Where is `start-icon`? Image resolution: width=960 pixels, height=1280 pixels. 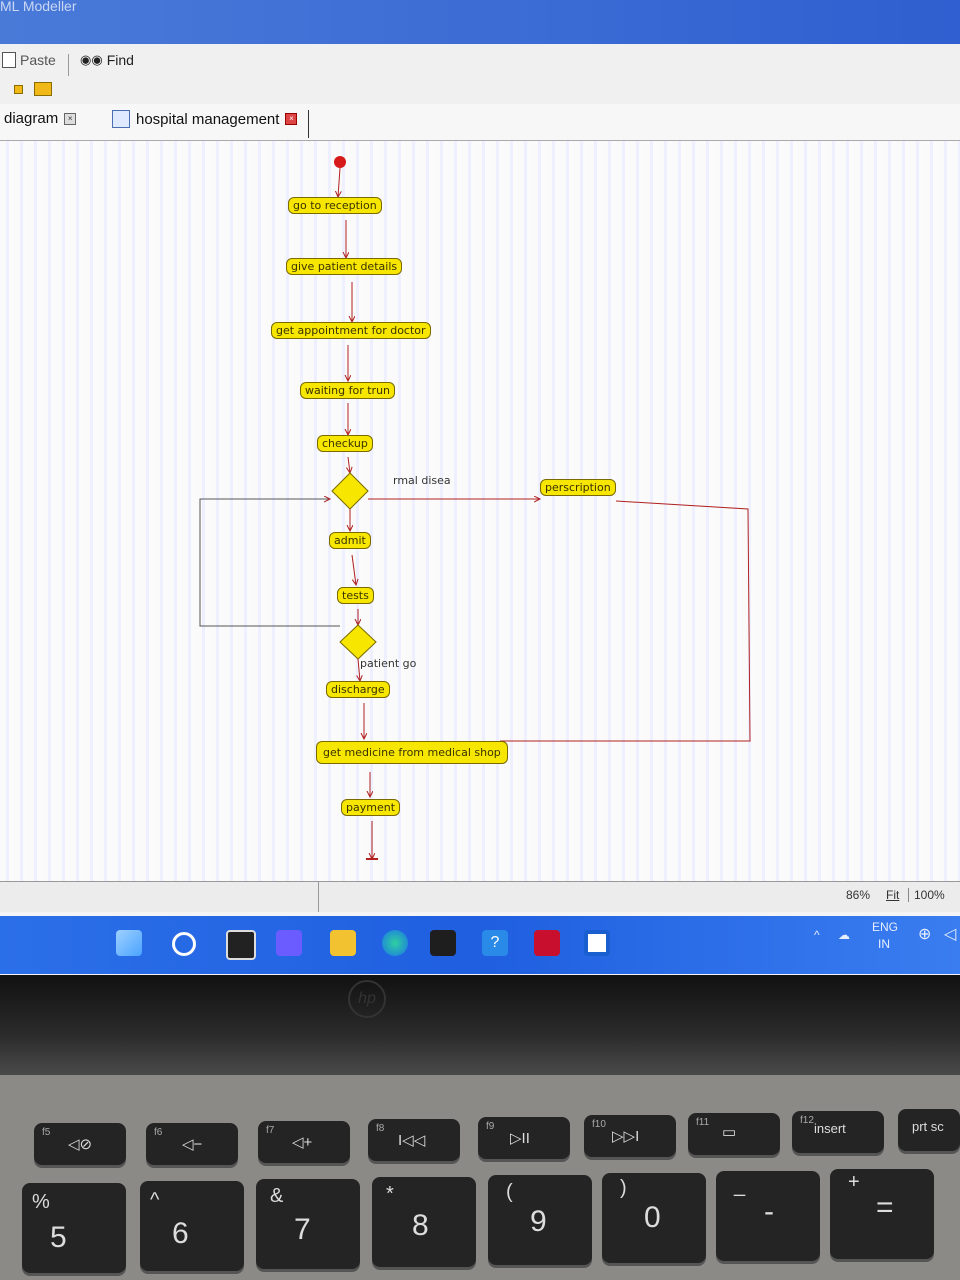
start-icon is located at coordinates (129, 943).